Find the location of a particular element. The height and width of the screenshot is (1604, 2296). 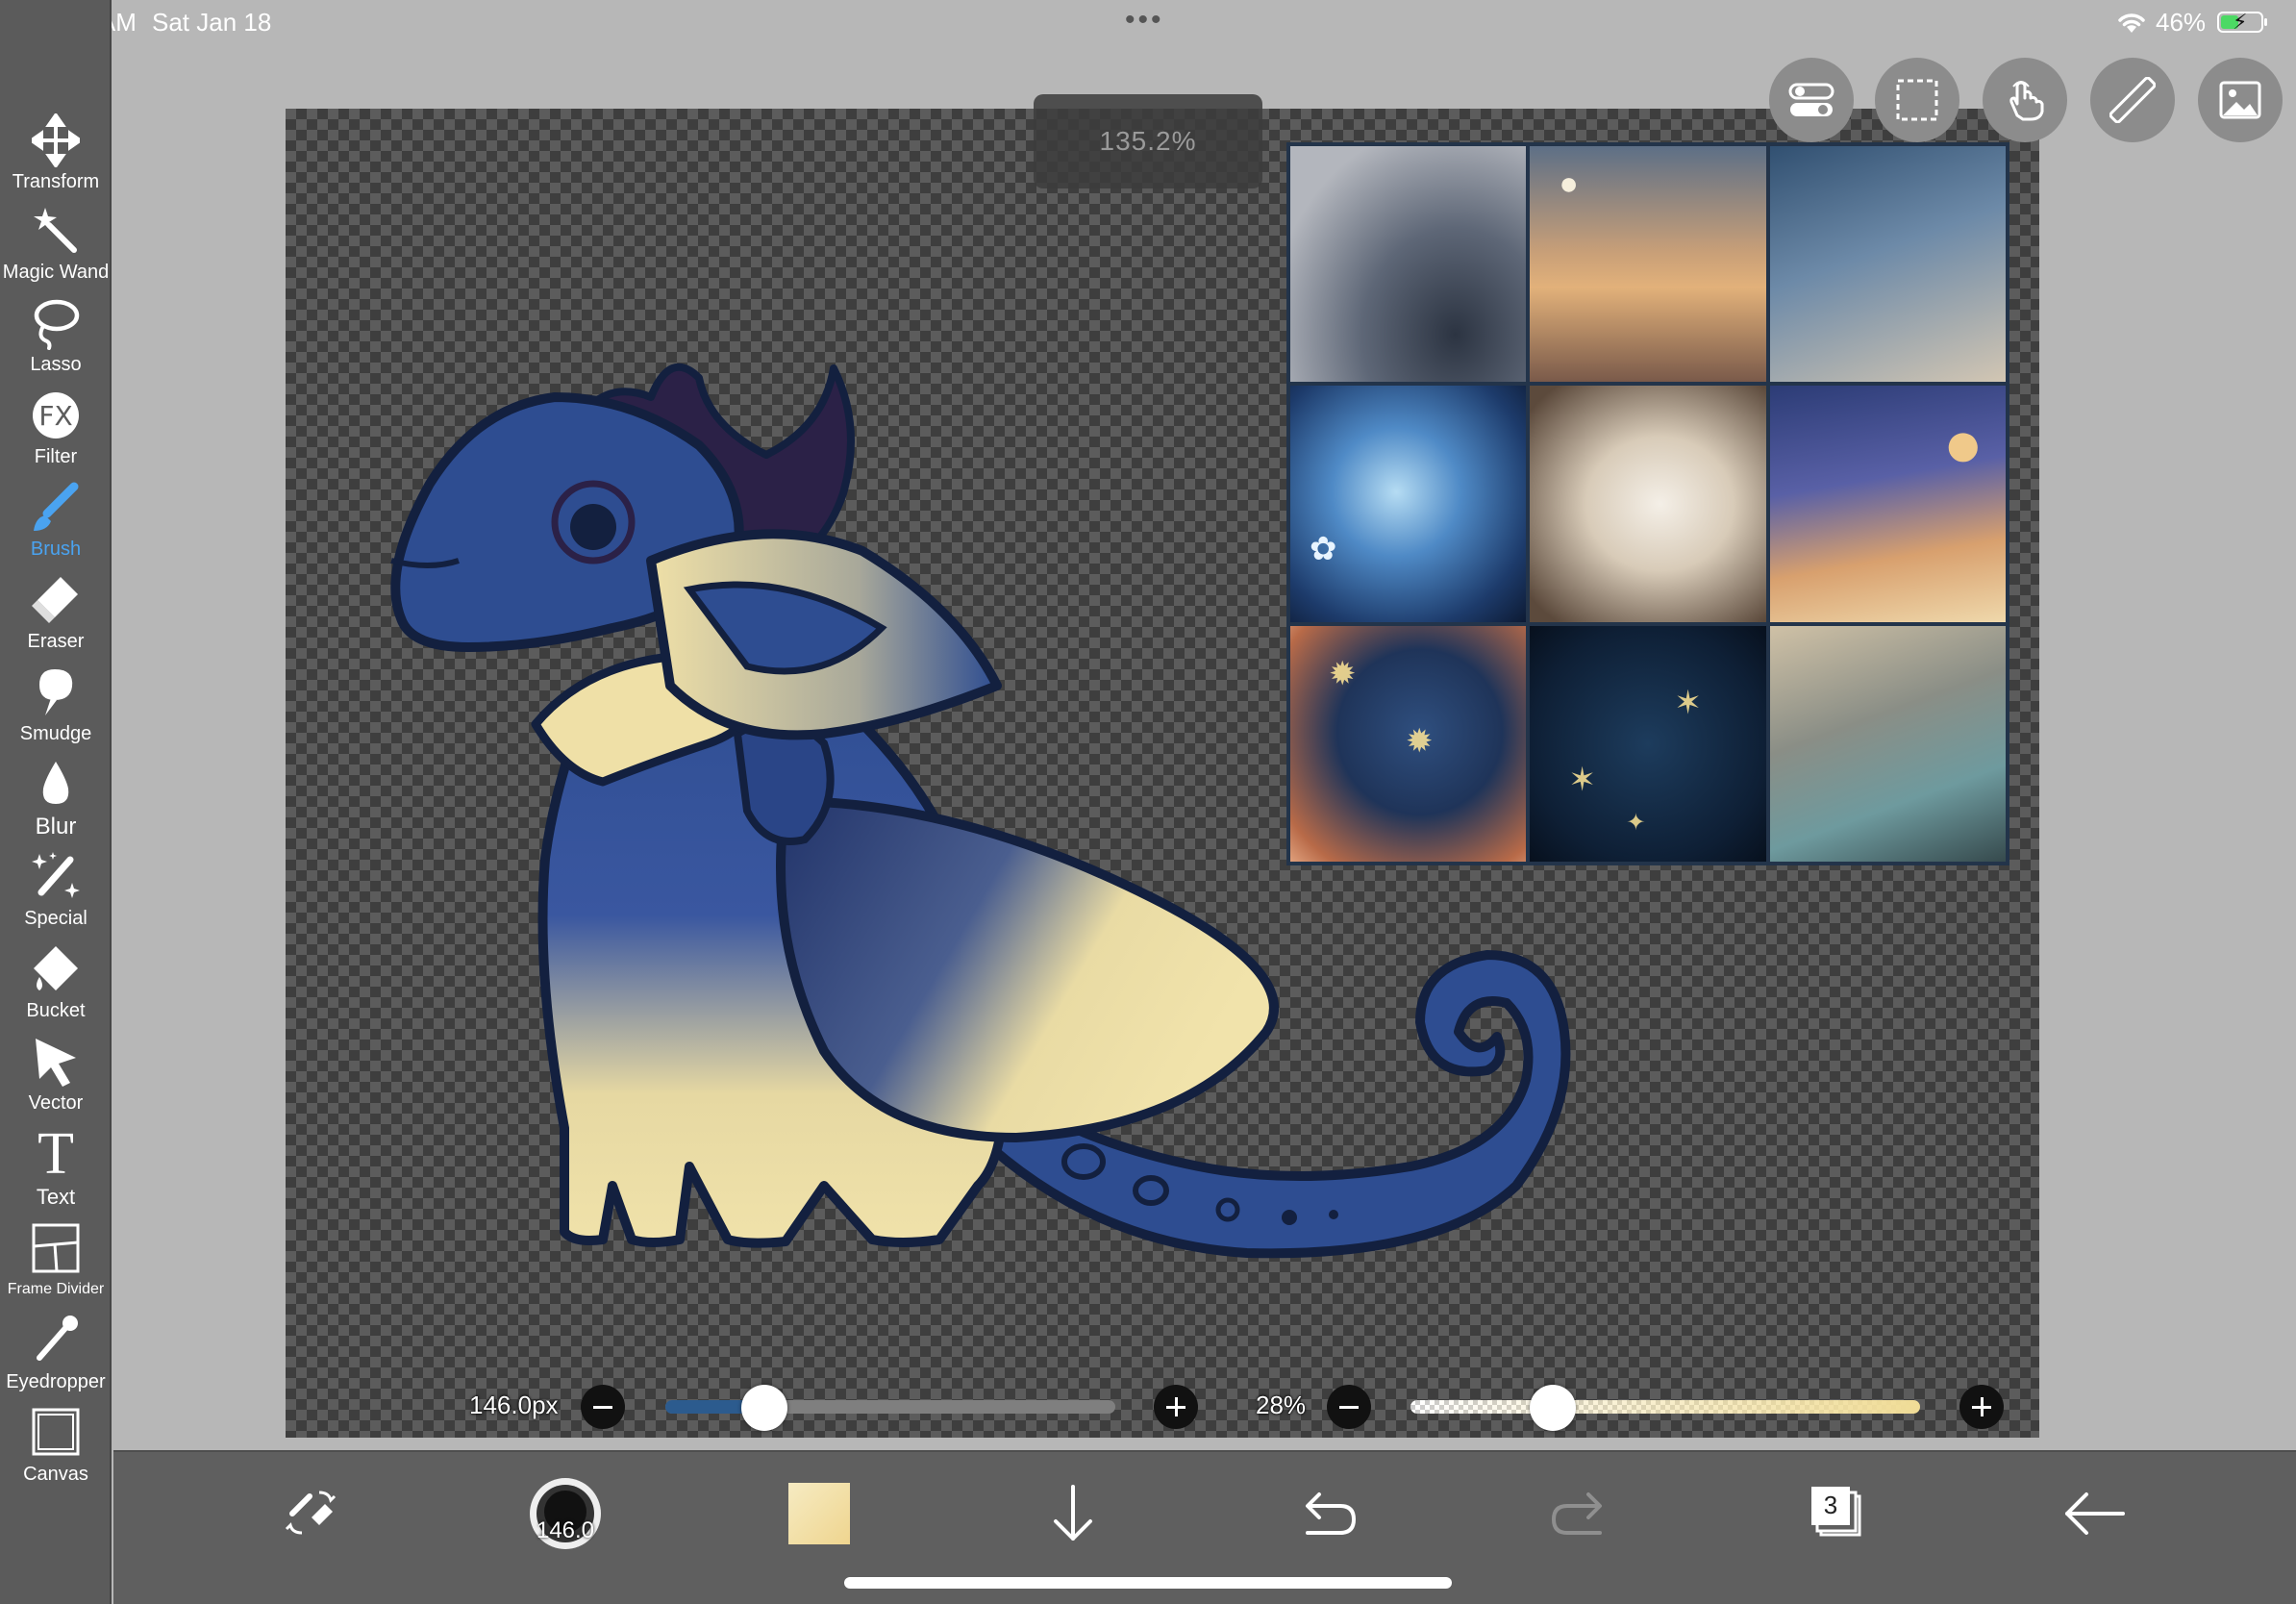

zoom-level: 135.2% is located at coordinates (1148, 141).